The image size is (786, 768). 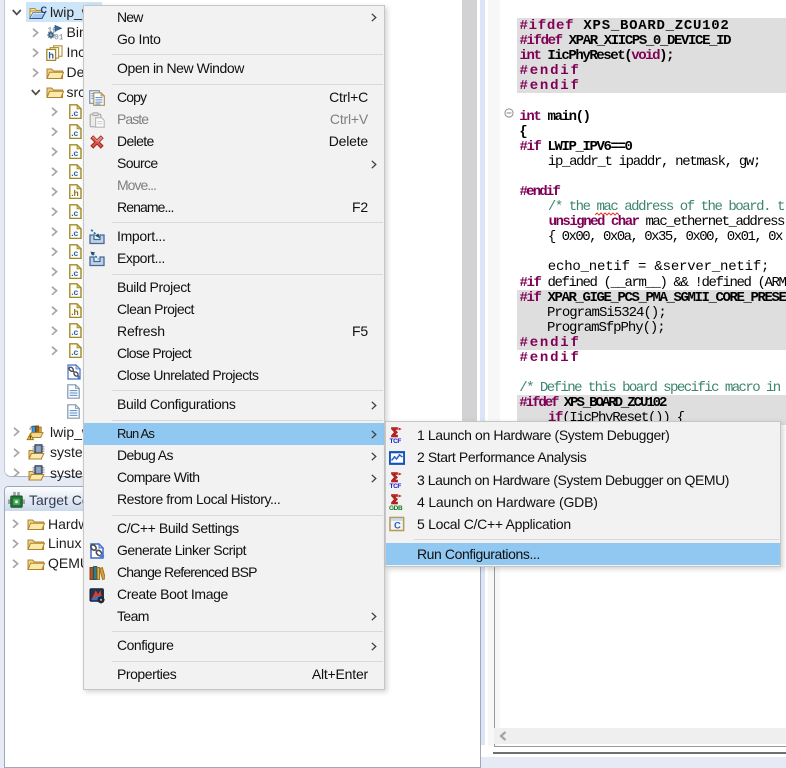 I want to click on svg-text: GDB, so click(x=396, y=508).